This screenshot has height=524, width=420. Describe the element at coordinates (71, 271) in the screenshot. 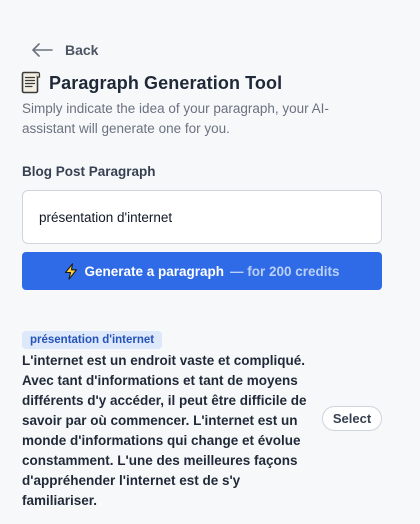

I see `lightning-bolt-icon` at that location.